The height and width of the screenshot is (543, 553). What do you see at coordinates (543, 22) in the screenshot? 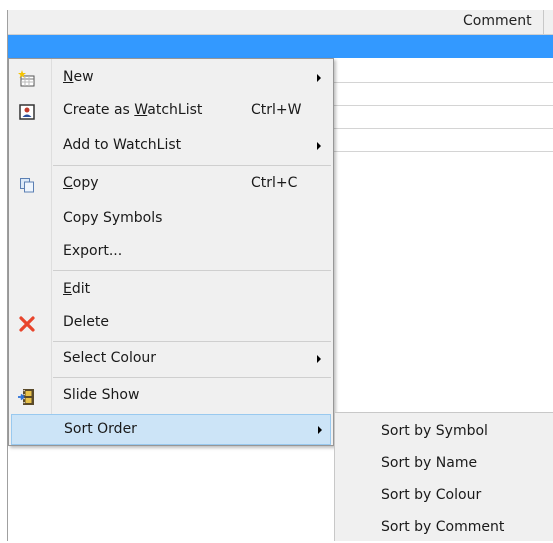
I see `column-separator` at bounding box center [543, 22].